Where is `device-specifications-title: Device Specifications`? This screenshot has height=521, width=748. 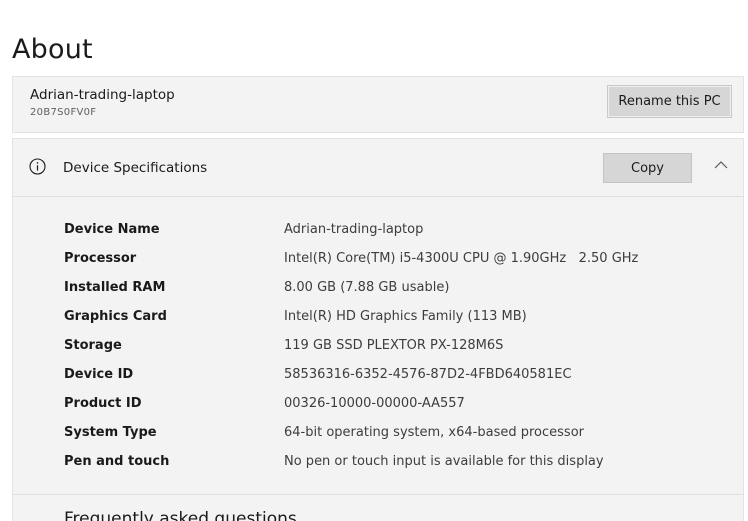 device-specifications-title: Device Specifications is located at coordinates (135, 168).